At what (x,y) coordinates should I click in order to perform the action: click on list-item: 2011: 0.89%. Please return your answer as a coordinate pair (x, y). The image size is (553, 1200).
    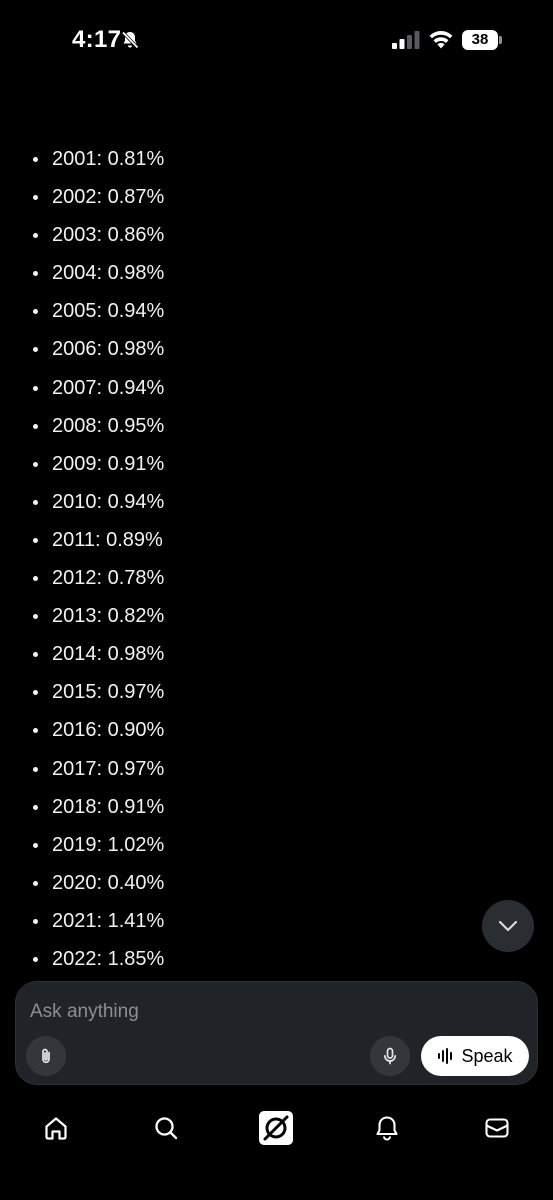
    Looking at the image, I should click on (276, 540).